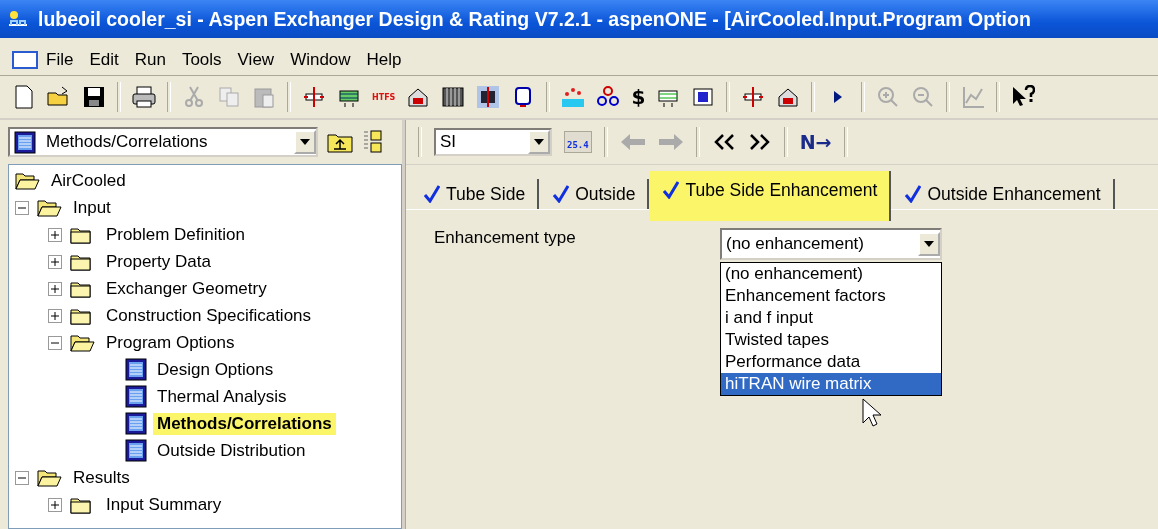 This screenshot has width=1158, height=529. What do you see at coordinates (94, 97) in the screenshot?
I see `save-icon` at bounding box center [94, 97].